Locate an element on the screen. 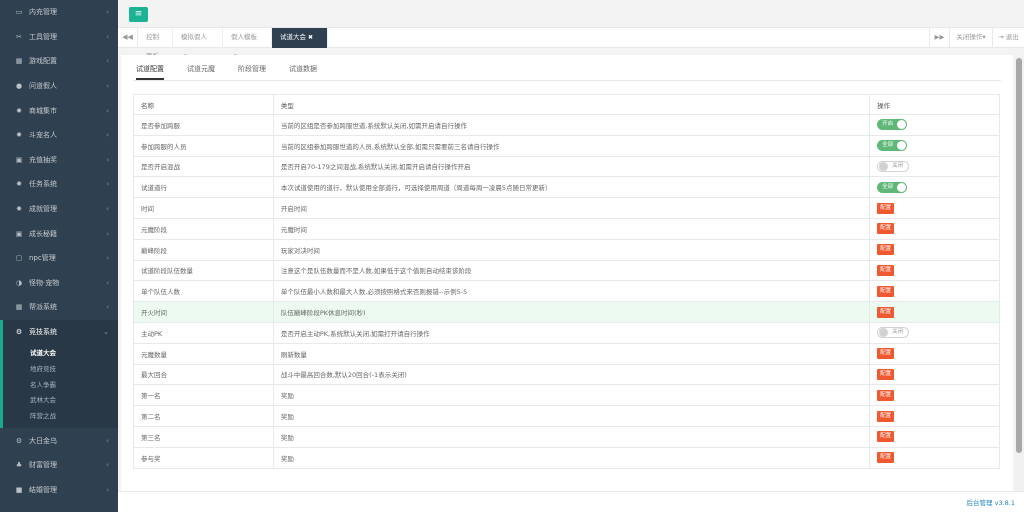 The image size is (1024, 512). table-row: 元魔数量 刷新数量 配置 is located at coordinates (566, 353).